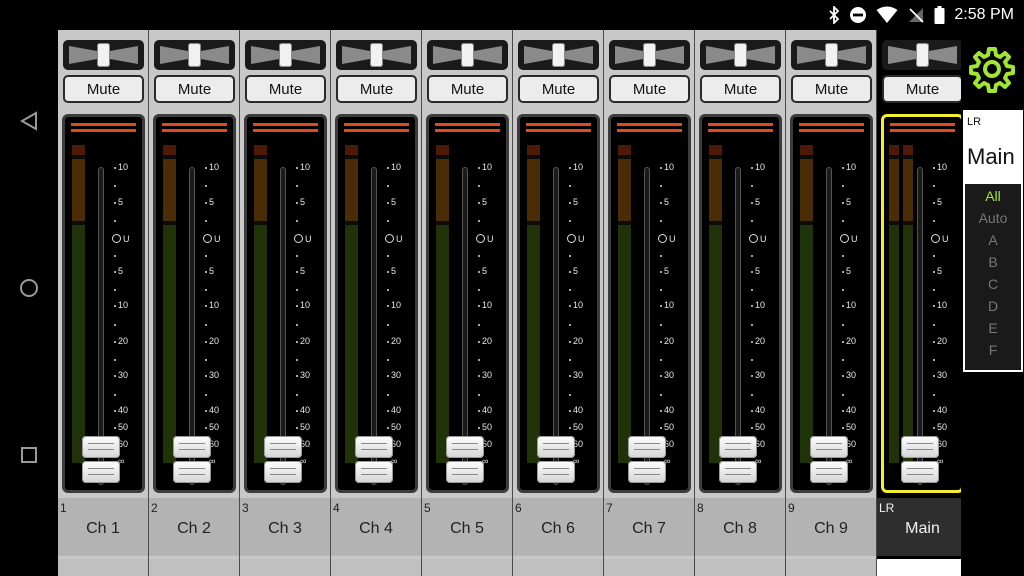 This screenshot has height=576, width=1024. What do you see at coordinates (740, 527) in the screenshot?
I see `channel-label: 8 Ch 8` at bounding box center [740, 527].